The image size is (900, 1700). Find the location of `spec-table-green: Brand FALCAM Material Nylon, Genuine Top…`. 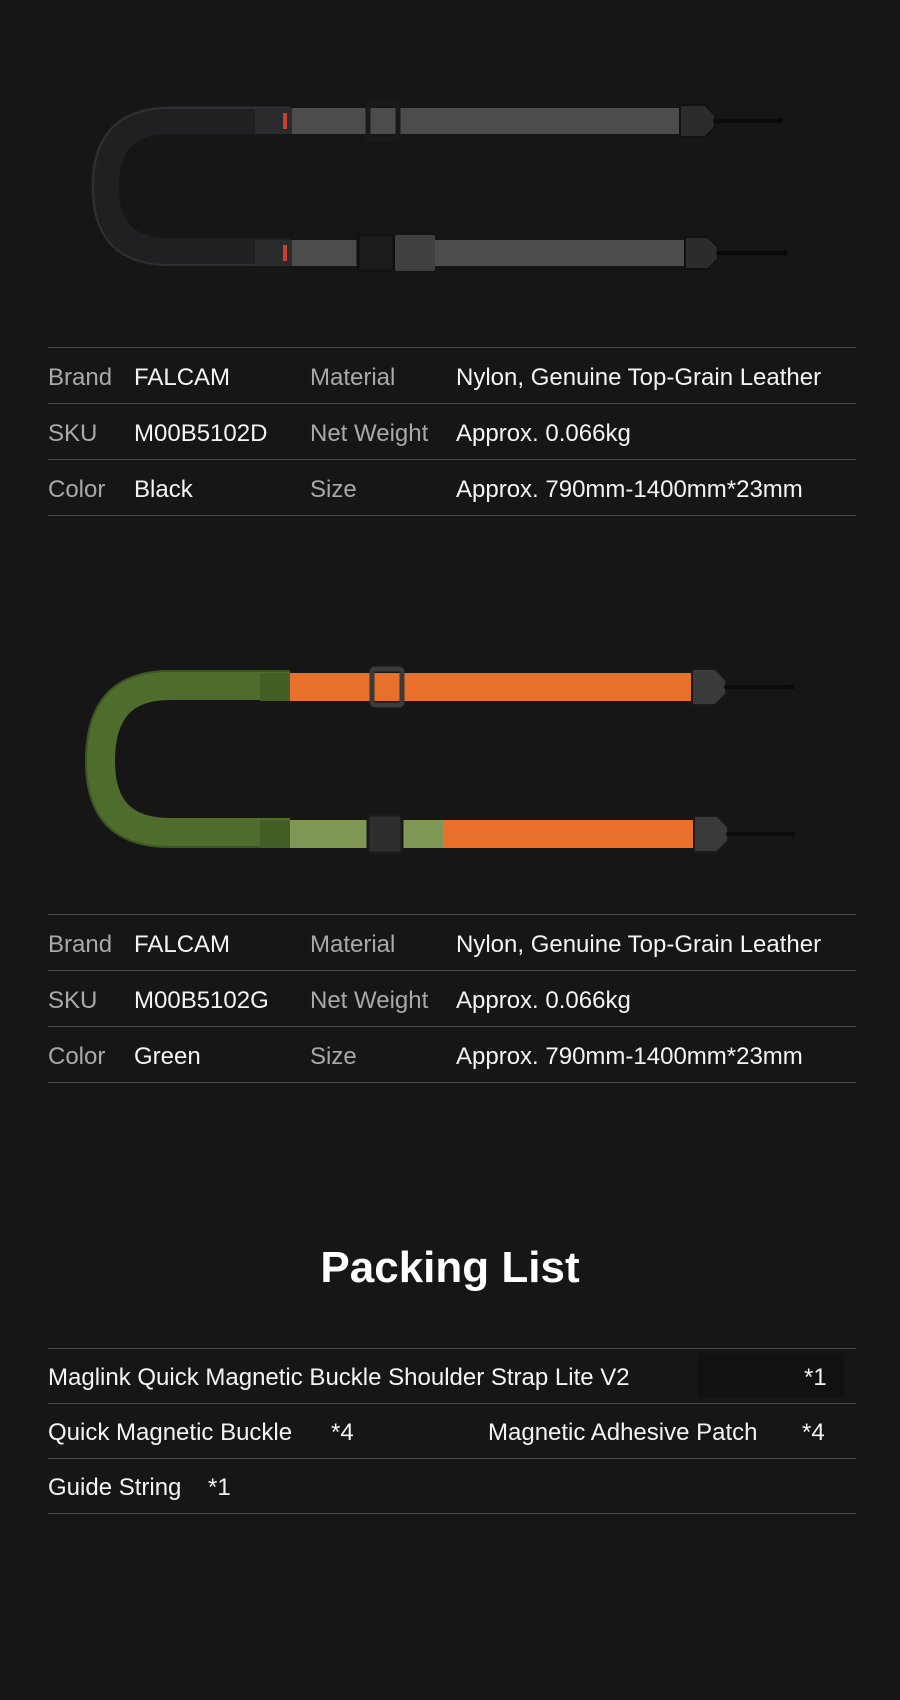

spec-table-green: Brand FALCAM Material Nylon, Genuine Top… is located at coordinates (452, 998).